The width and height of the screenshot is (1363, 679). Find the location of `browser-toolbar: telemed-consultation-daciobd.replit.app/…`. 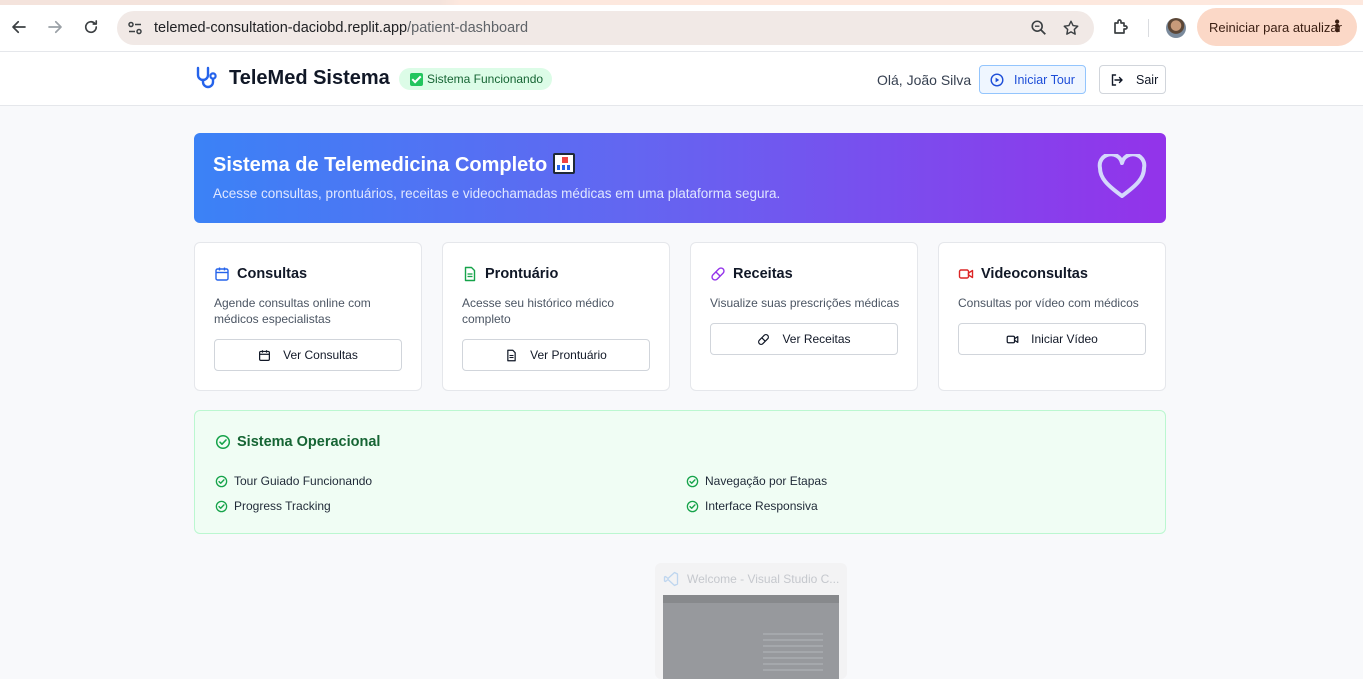

browser-toolbar: telemed-consultation-daciobd.replit.app/… is located at coordinates (681, 26).